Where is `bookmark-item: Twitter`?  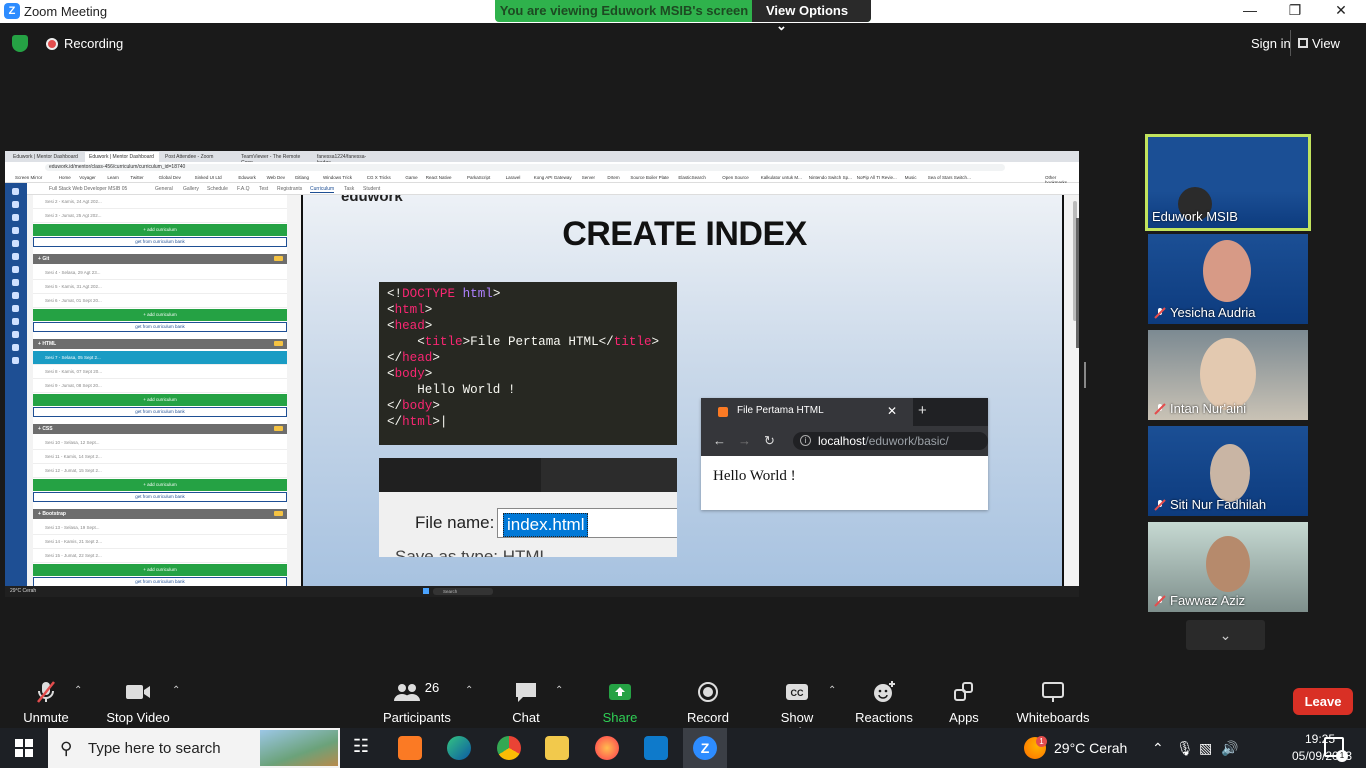 bookmark-item: Twitter is located at coordinates (136, 177).